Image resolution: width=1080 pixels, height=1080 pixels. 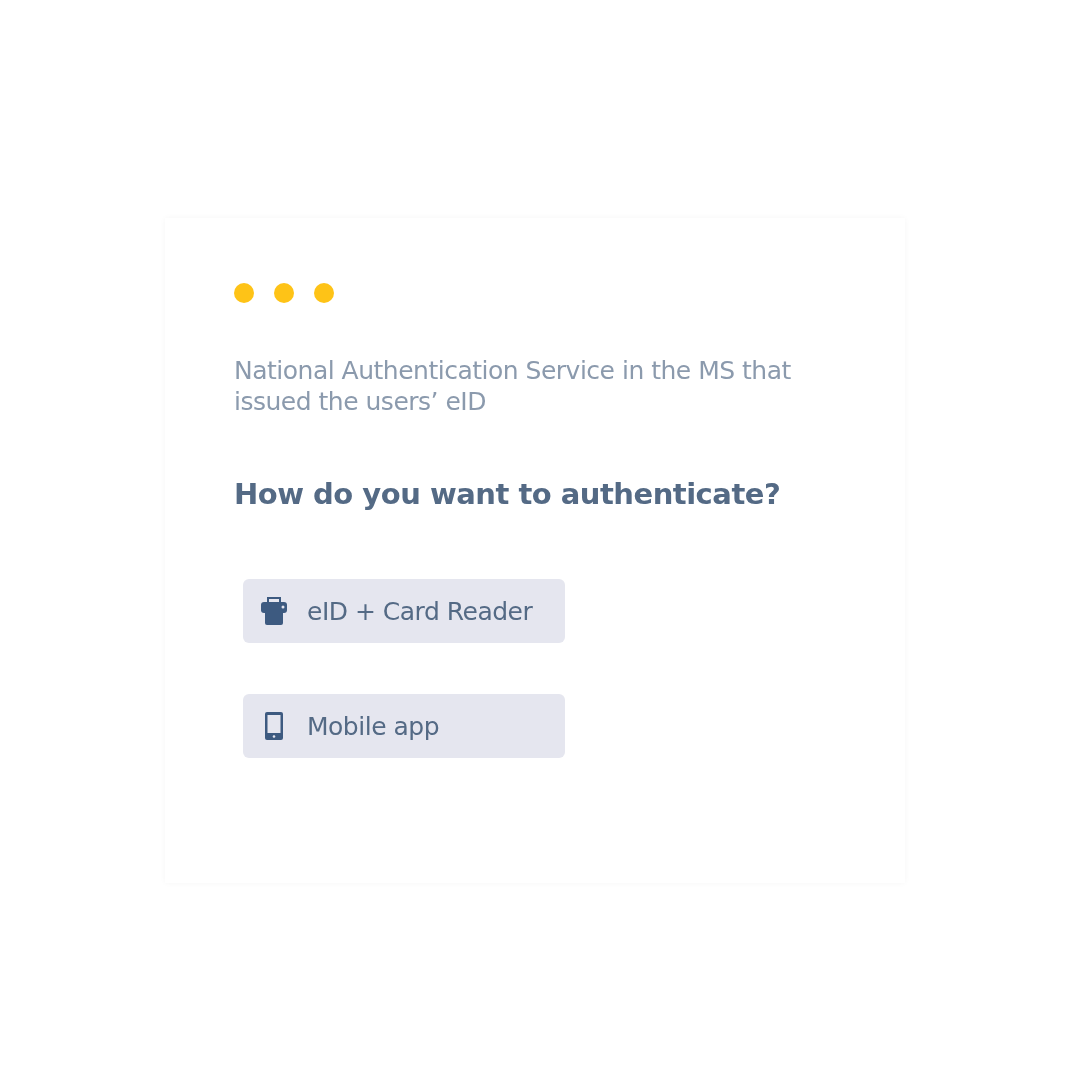 I want to click on option-button: Mobile app, so click(x=404, y=726).